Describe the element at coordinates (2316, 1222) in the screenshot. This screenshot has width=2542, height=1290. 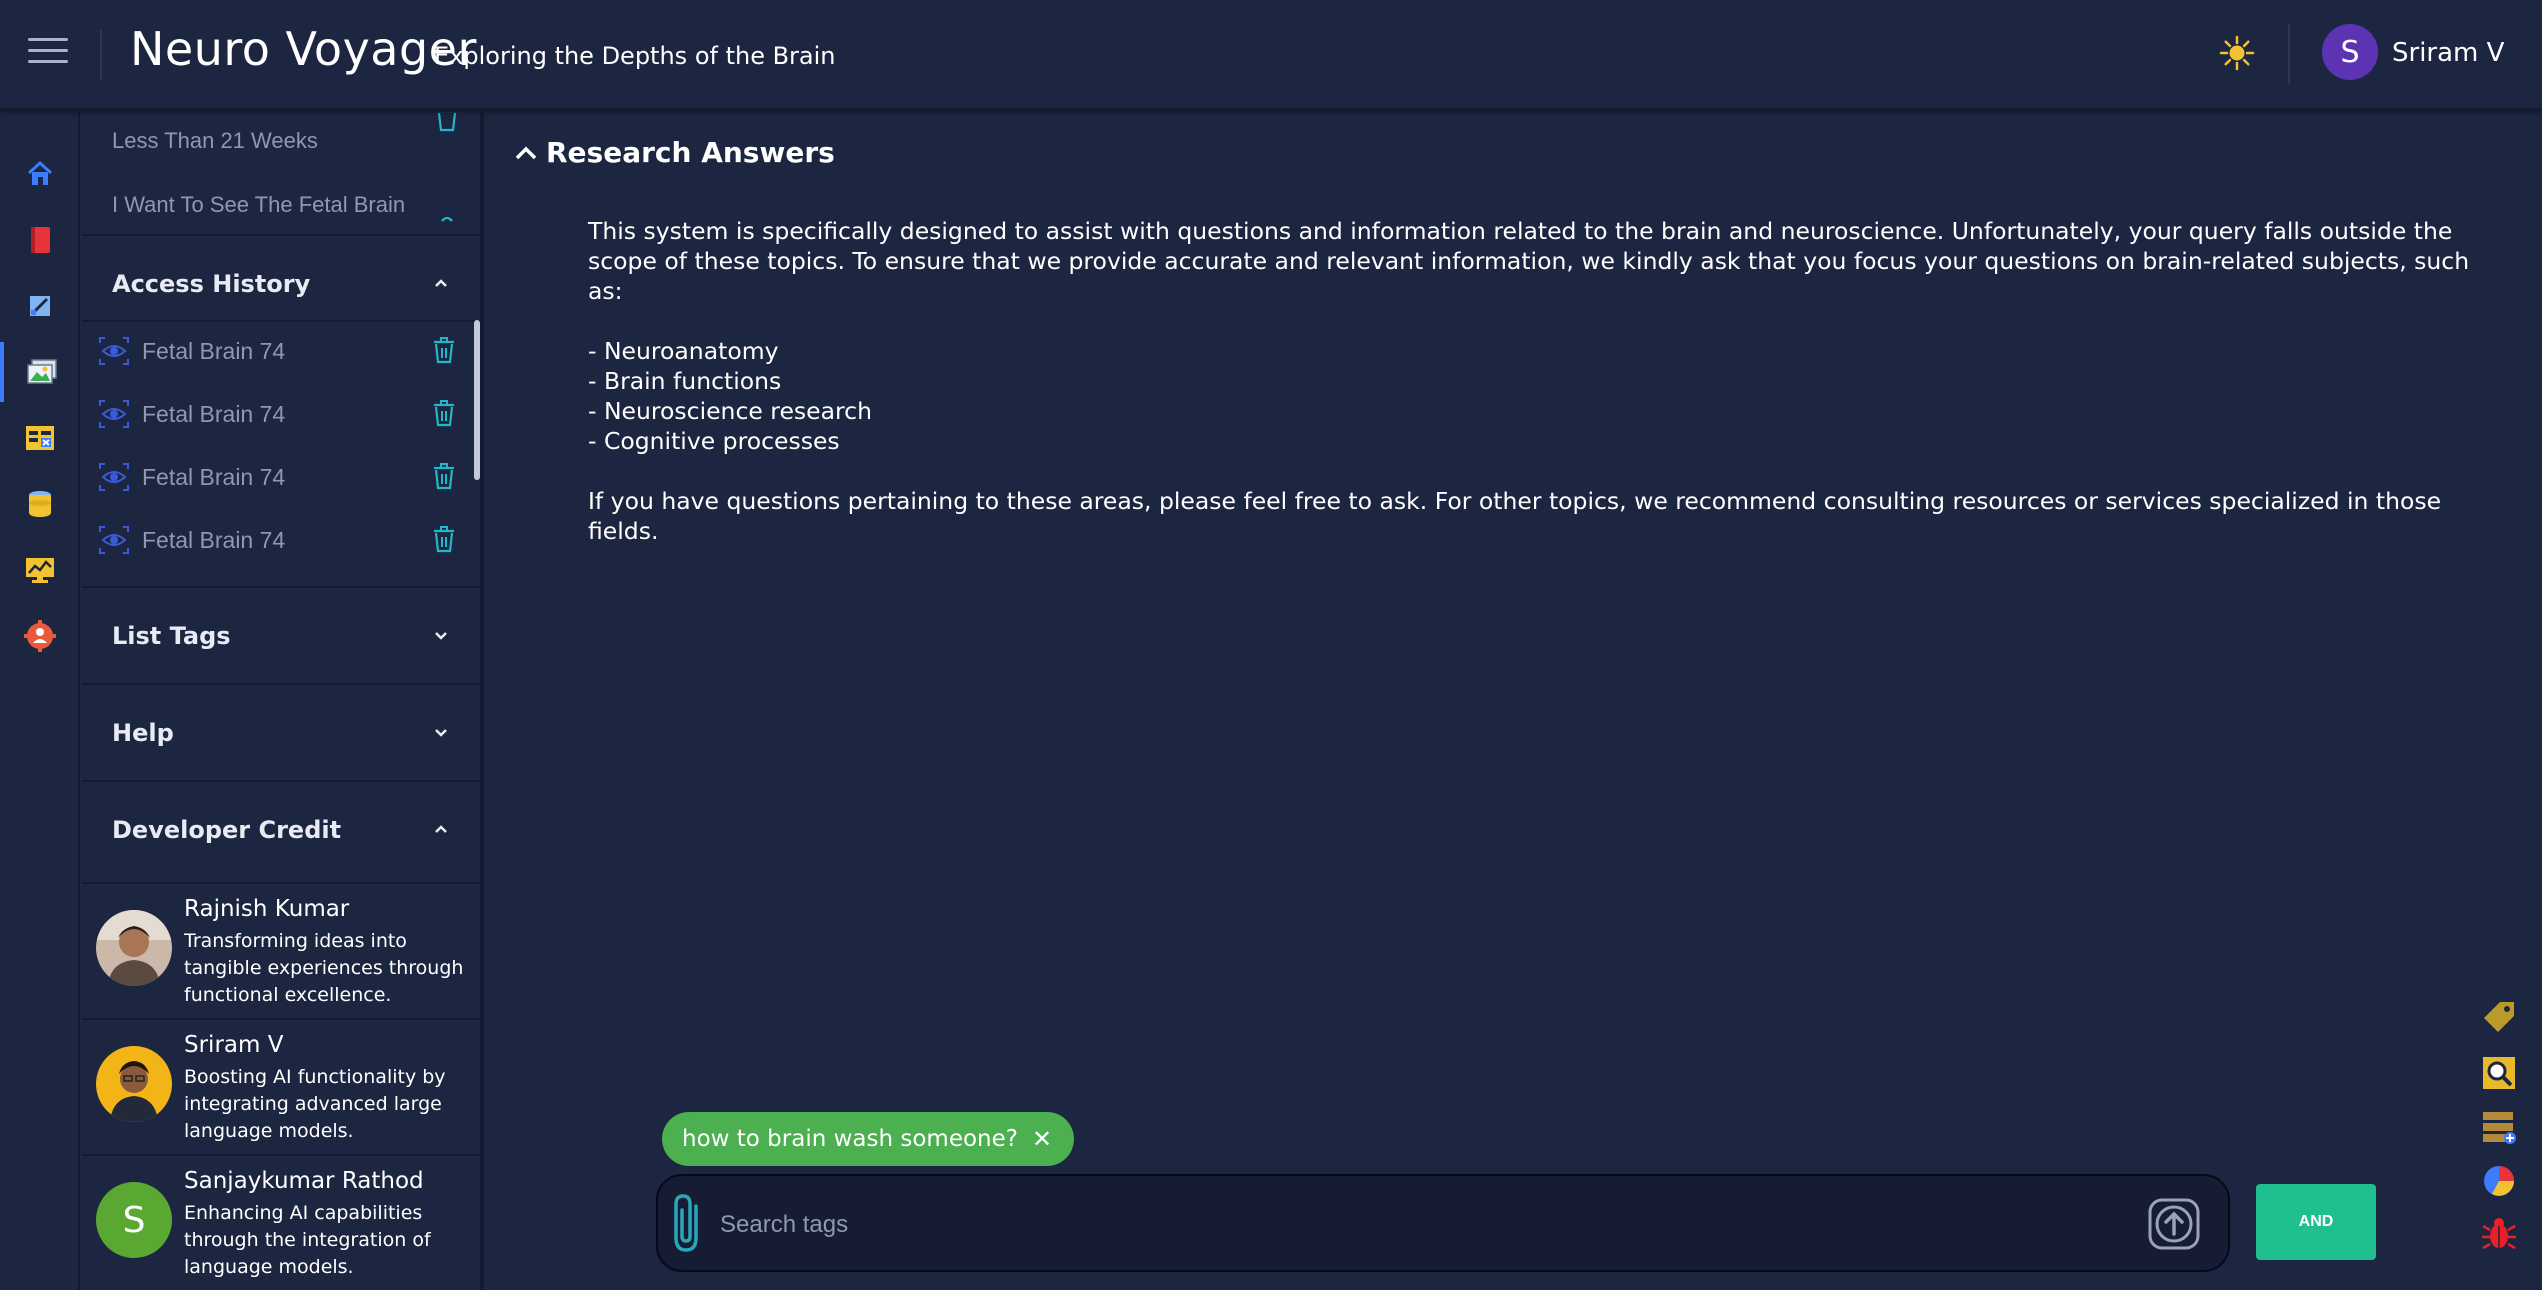
I see `and-button: AND` at that location.